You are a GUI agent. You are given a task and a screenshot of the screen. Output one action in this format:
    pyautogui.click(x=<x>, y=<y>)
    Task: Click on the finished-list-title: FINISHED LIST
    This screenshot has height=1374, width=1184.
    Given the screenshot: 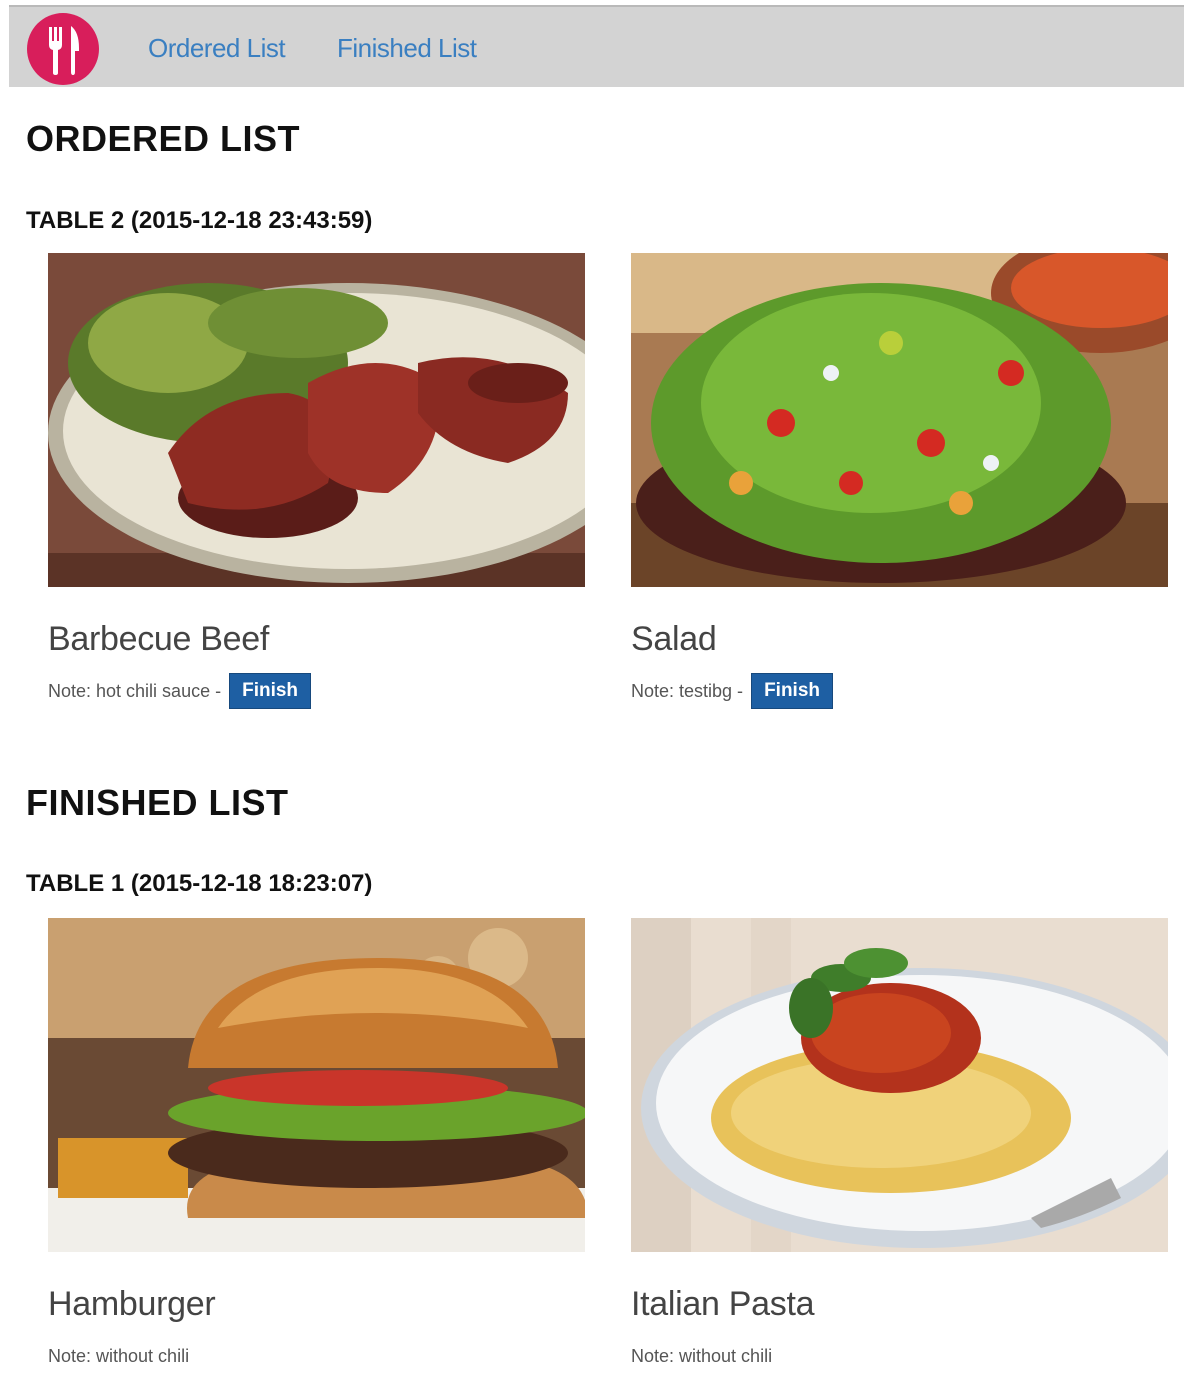 What is the action you would take?
    pyautogui.click(x=157, y=802)
    